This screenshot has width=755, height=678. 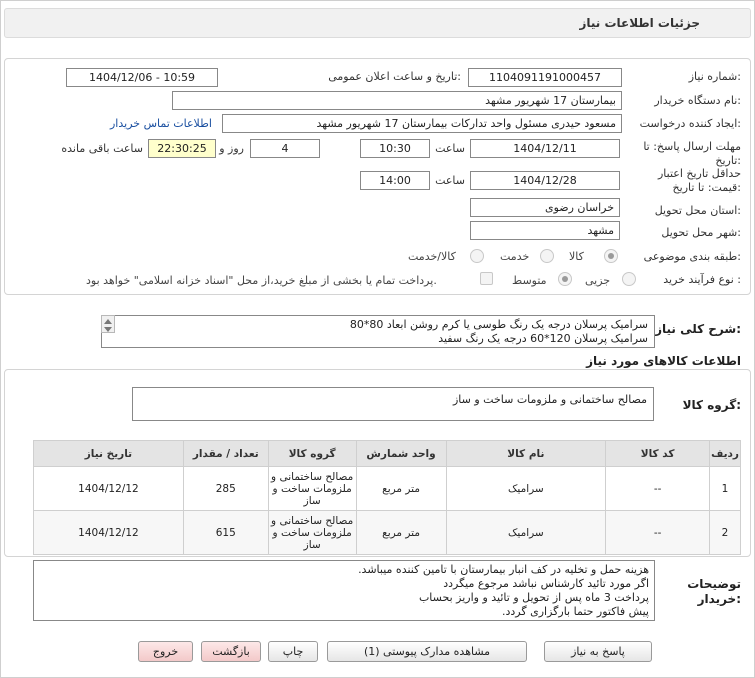 I want to click on category-radio-goods, so click(x=611, y=256).